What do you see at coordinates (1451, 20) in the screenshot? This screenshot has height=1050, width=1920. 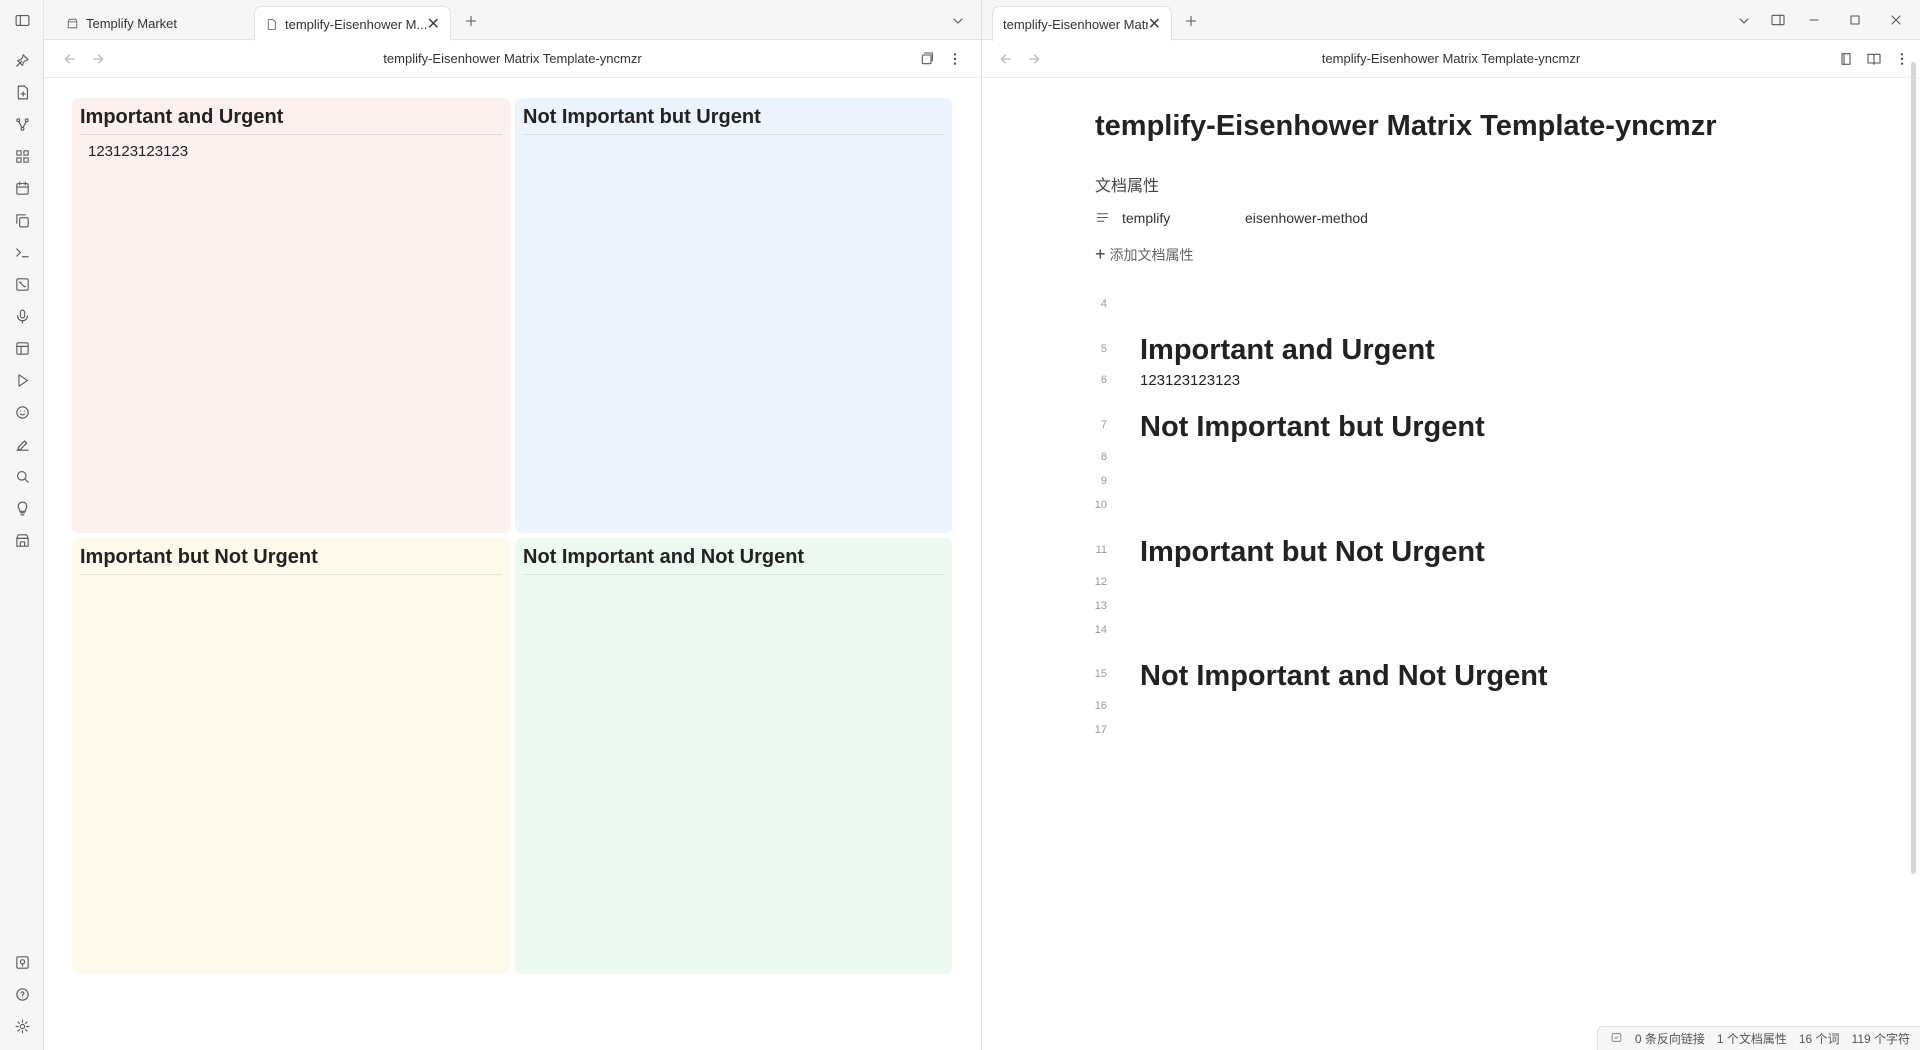 I see `right-tab-bar: templify-Eisenhower Matri... ✕` at bounding box center [1451, 20].